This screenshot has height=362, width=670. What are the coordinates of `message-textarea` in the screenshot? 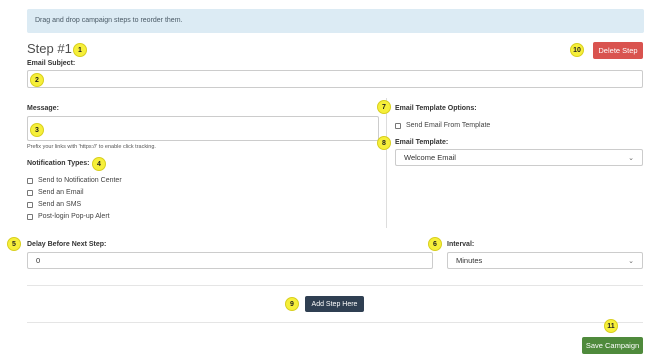 It's located at (203, 128).